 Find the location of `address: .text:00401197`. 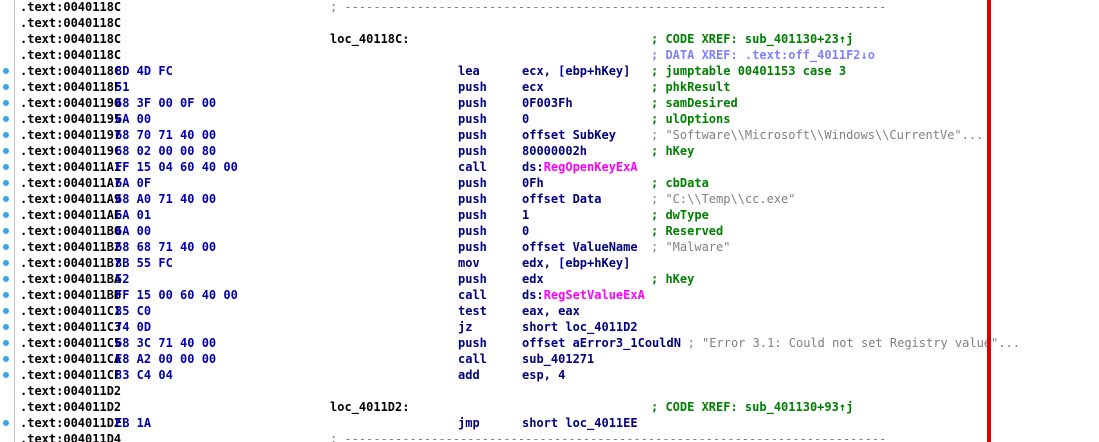

address: .text:00401197 is located at coordinates (70, 135).